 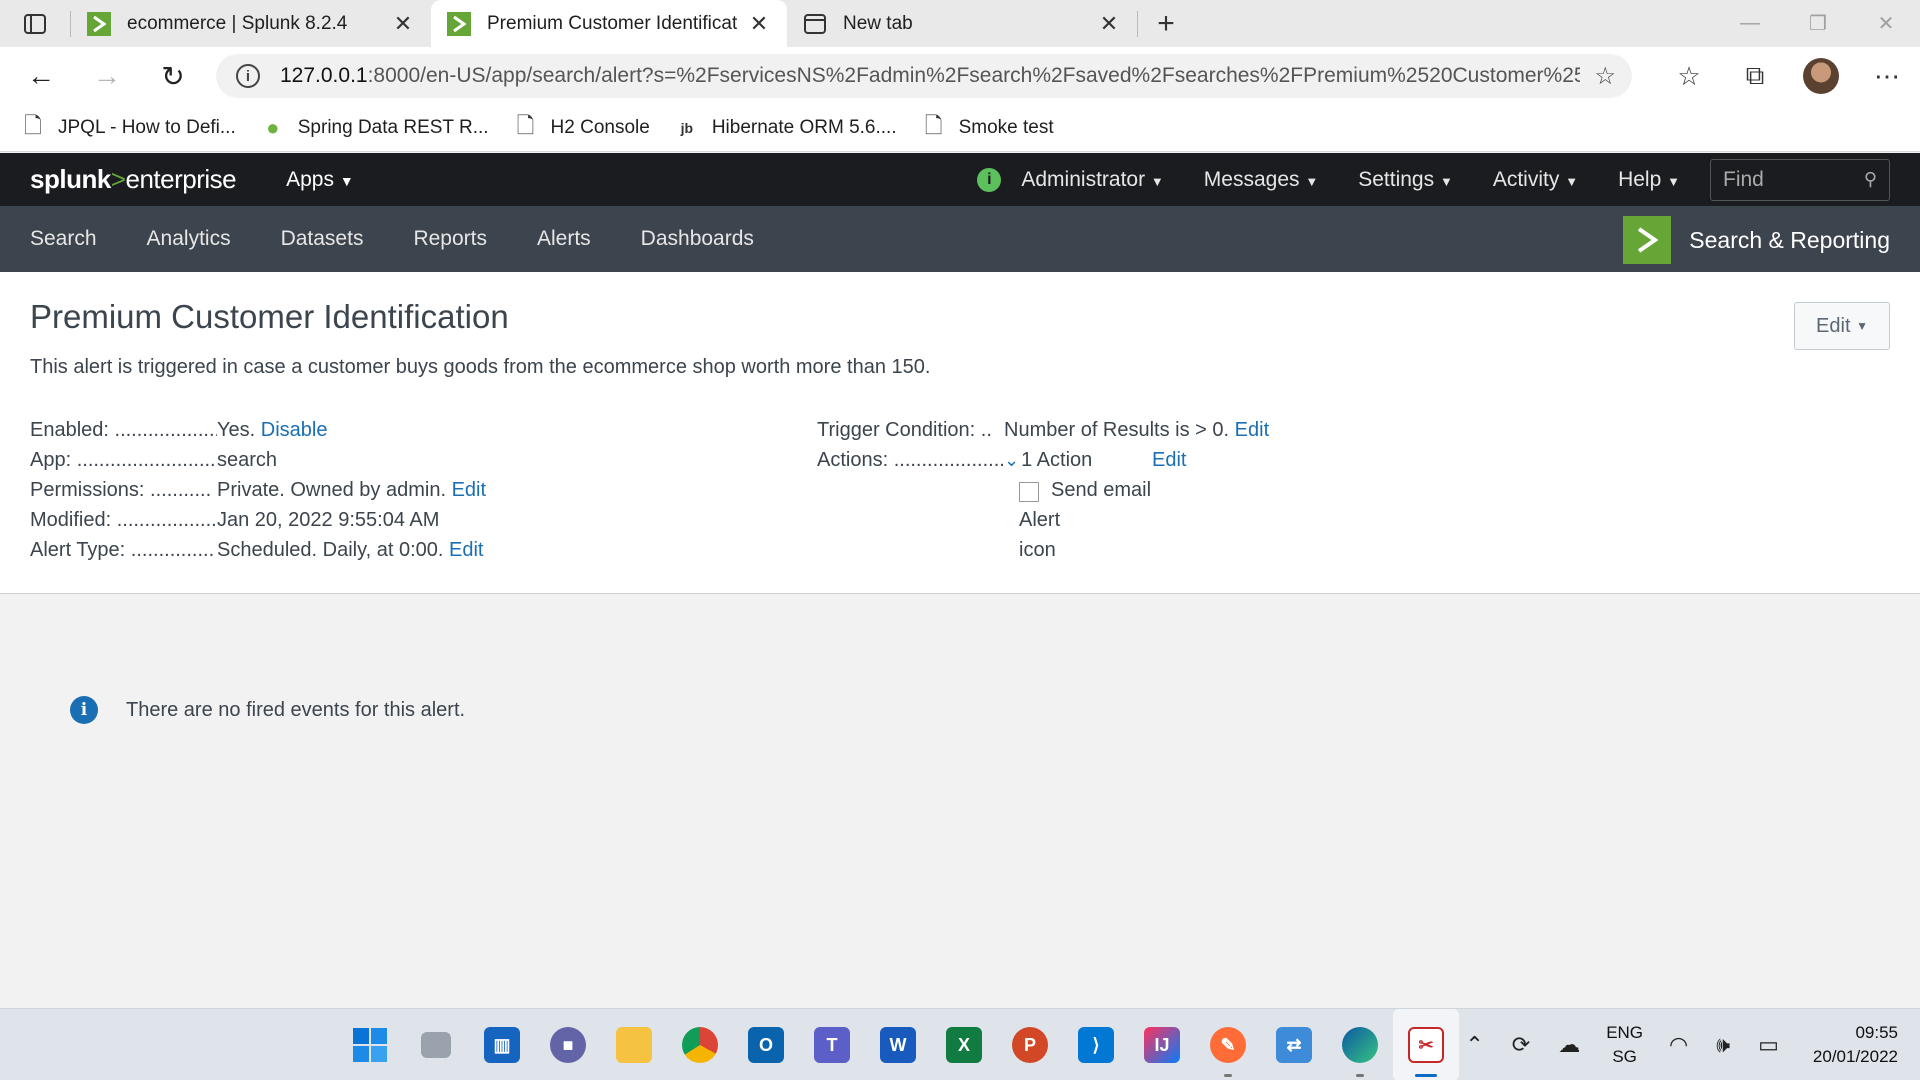 What do you see at coordinates (1294, 1044) in the screenshot?
I see `network-app-button: ⇄` at bounding box center [1294, 1044].